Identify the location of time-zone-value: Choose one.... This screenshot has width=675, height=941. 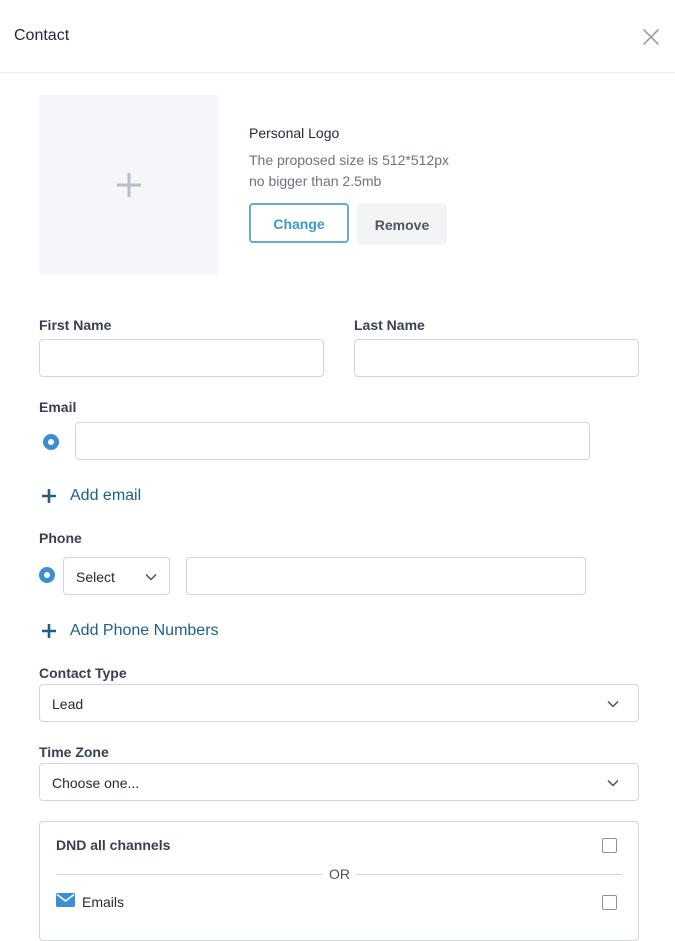
(96, 783).